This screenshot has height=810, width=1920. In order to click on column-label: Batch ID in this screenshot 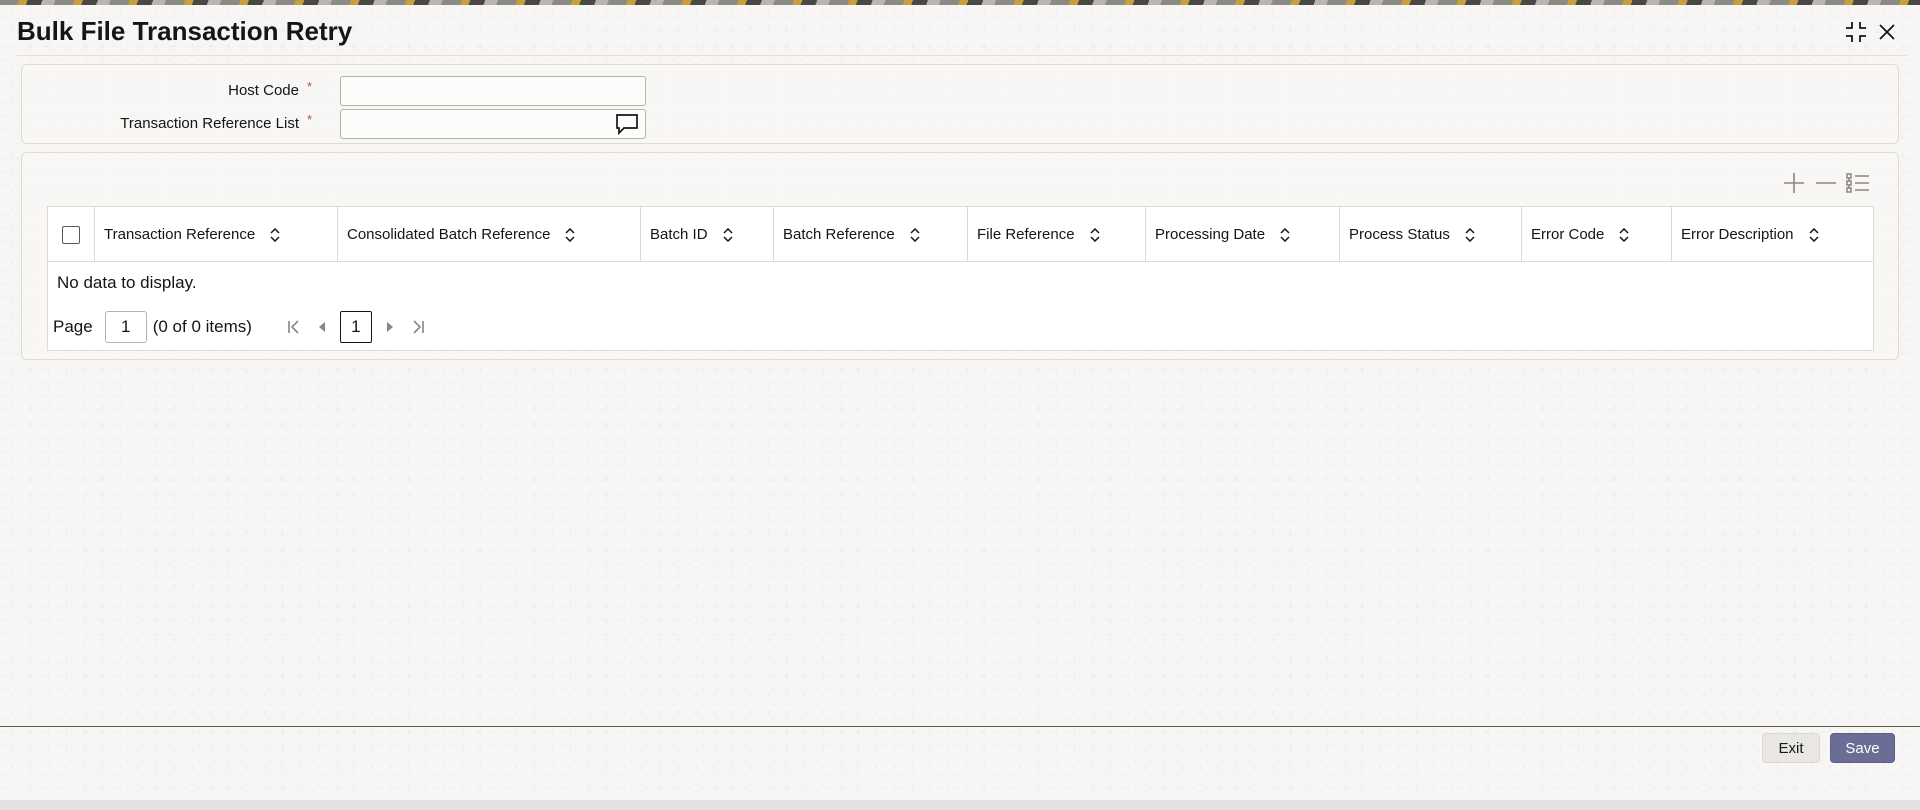, I will do `click(679, 234)`.